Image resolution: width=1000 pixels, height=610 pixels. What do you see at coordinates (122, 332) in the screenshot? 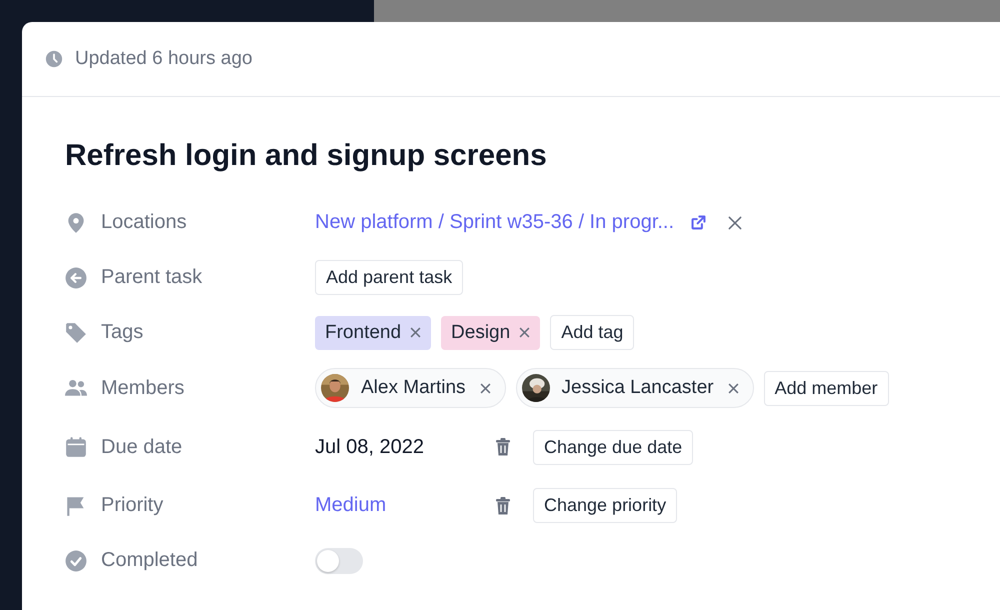
I see `property-label: Tags` at bounding box center [122, 332].